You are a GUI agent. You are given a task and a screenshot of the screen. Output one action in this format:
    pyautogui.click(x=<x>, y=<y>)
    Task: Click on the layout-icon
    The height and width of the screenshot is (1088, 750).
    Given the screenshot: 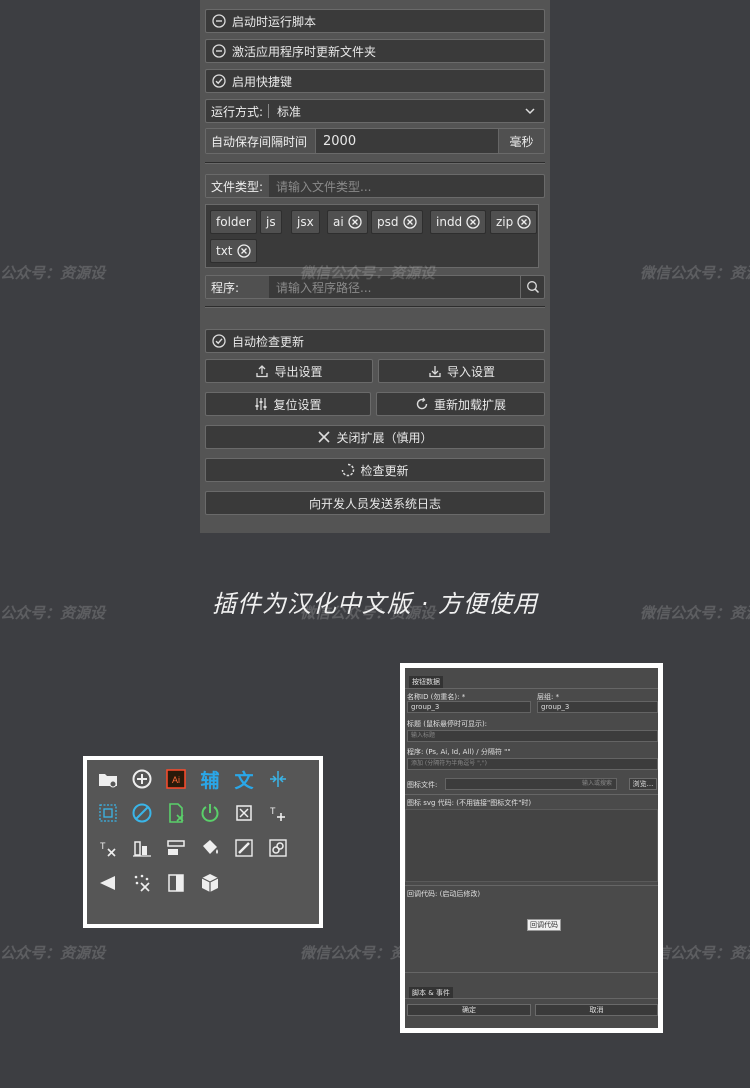 What is the action you would take?
    pyautogui.click(x=176, y=848)
    